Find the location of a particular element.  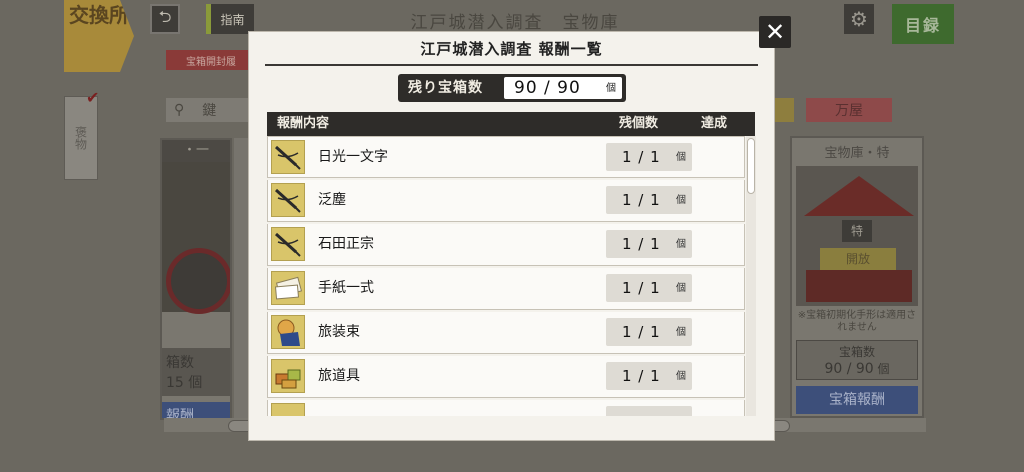

settings-button: ⚙ is located at coordinates (859, 19).